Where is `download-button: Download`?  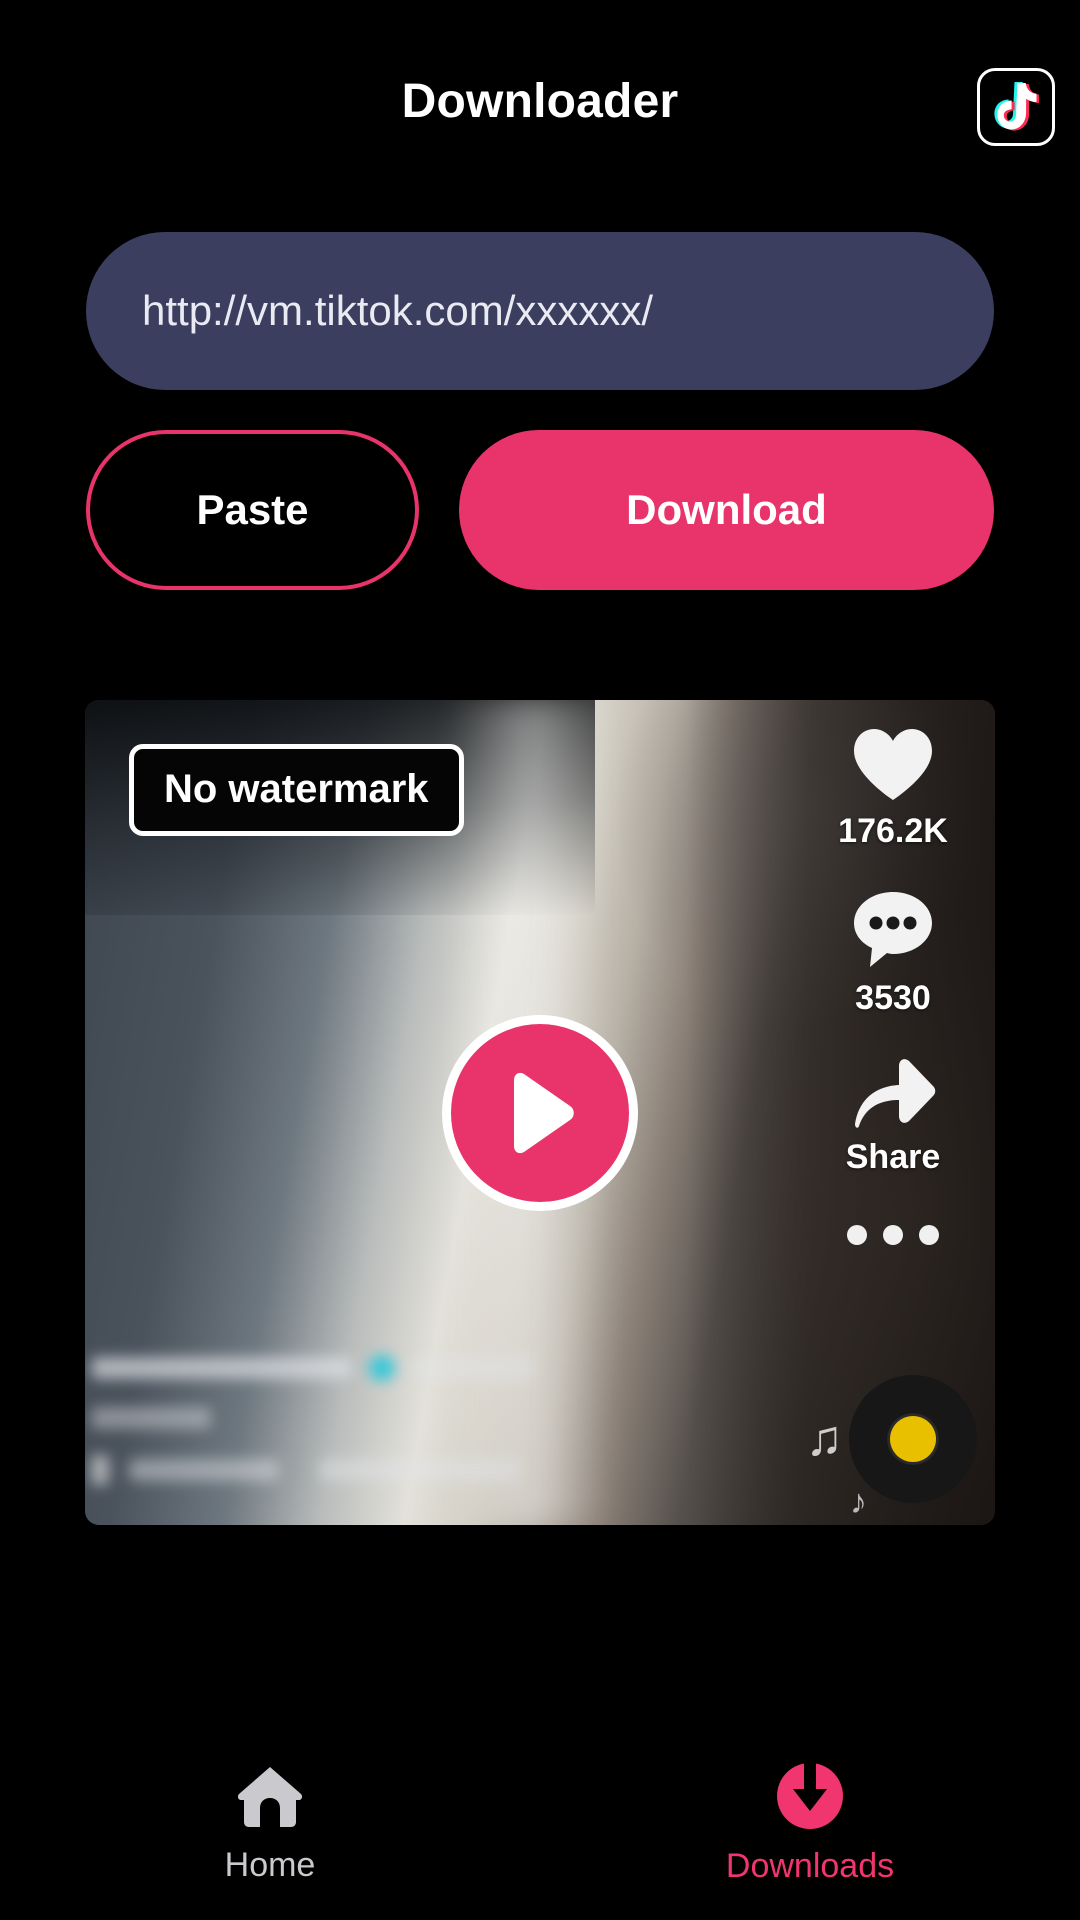 download-button: Download is located at coordinates (726, 510).